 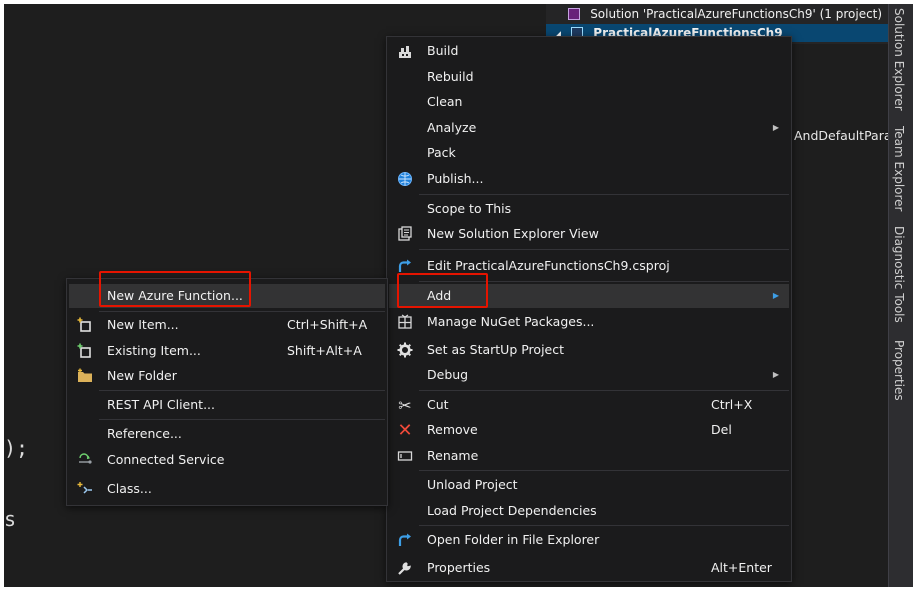 I want to click on menu-item-new-solution-explorer-view: New Solution Explorer View, so click(x=589, y=234).